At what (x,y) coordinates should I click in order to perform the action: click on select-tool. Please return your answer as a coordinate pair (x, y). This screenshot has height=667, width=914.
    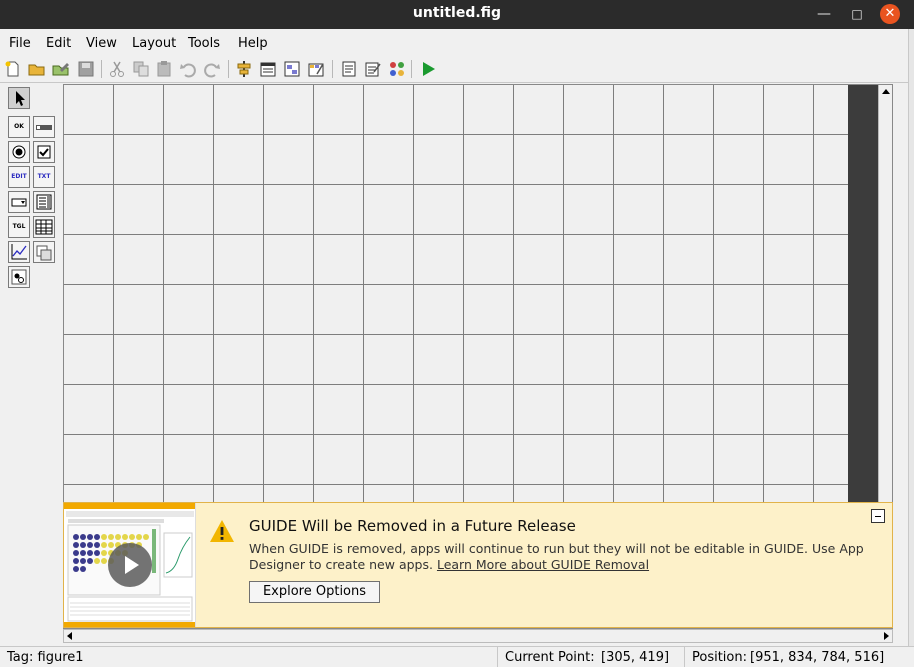
    Looking at the image, I should click on (19, 98).